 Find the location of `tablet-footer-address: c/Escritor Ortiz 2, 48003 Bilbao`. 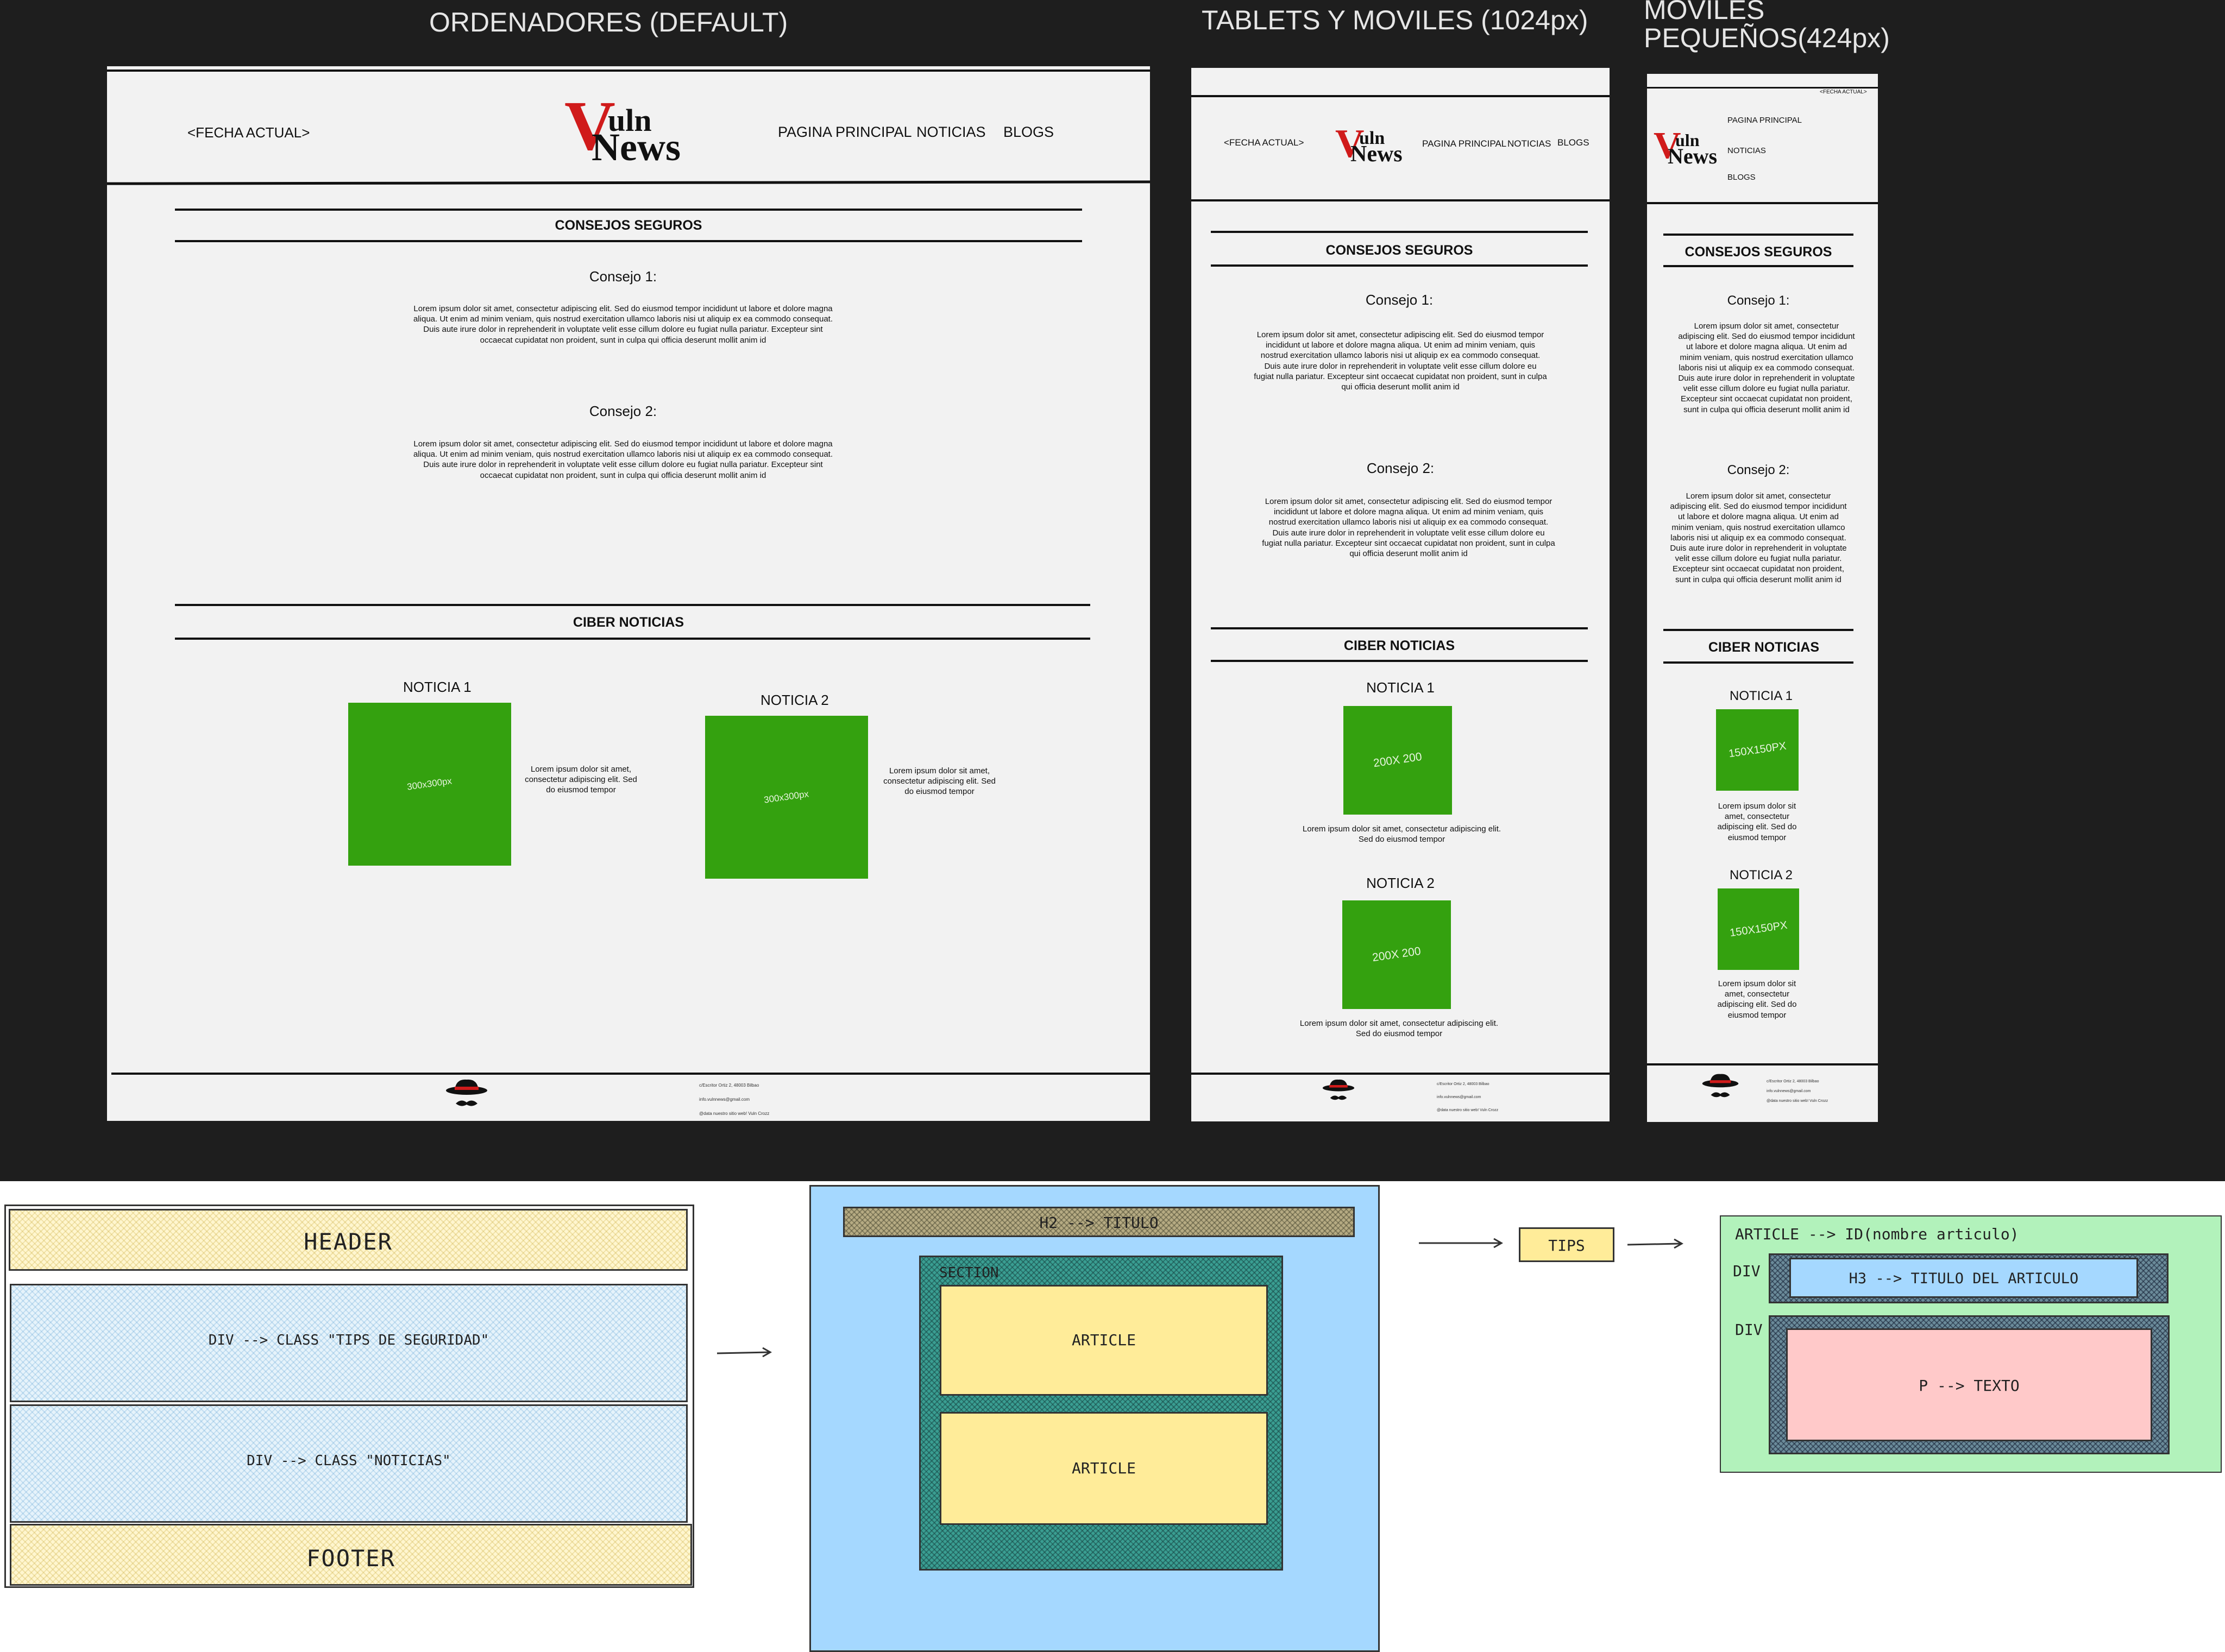

tablet-footer-address: c/Escritor Ortiz 2, 48003 Bilbao is located at coordinates (1463, 1084).